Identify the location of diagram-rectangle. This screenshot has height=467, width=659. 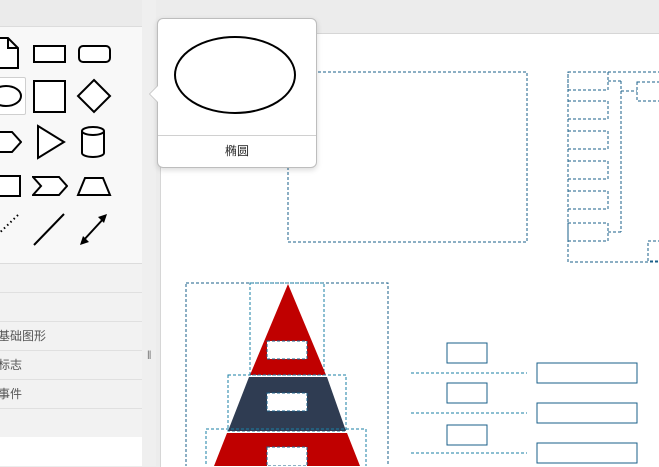
(407, 157).